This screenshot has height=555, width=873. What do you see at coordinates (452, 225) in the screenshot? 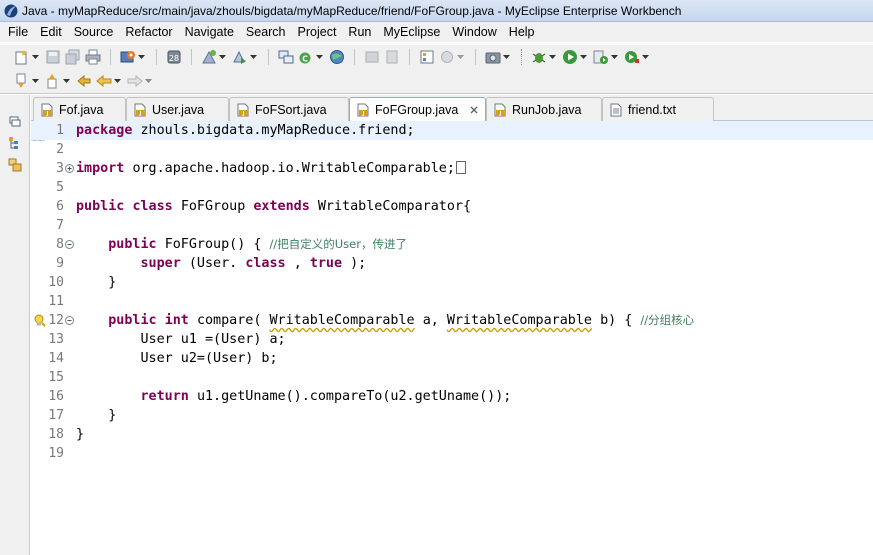
I see `code-line: 7` at bounding box center [452, 225].